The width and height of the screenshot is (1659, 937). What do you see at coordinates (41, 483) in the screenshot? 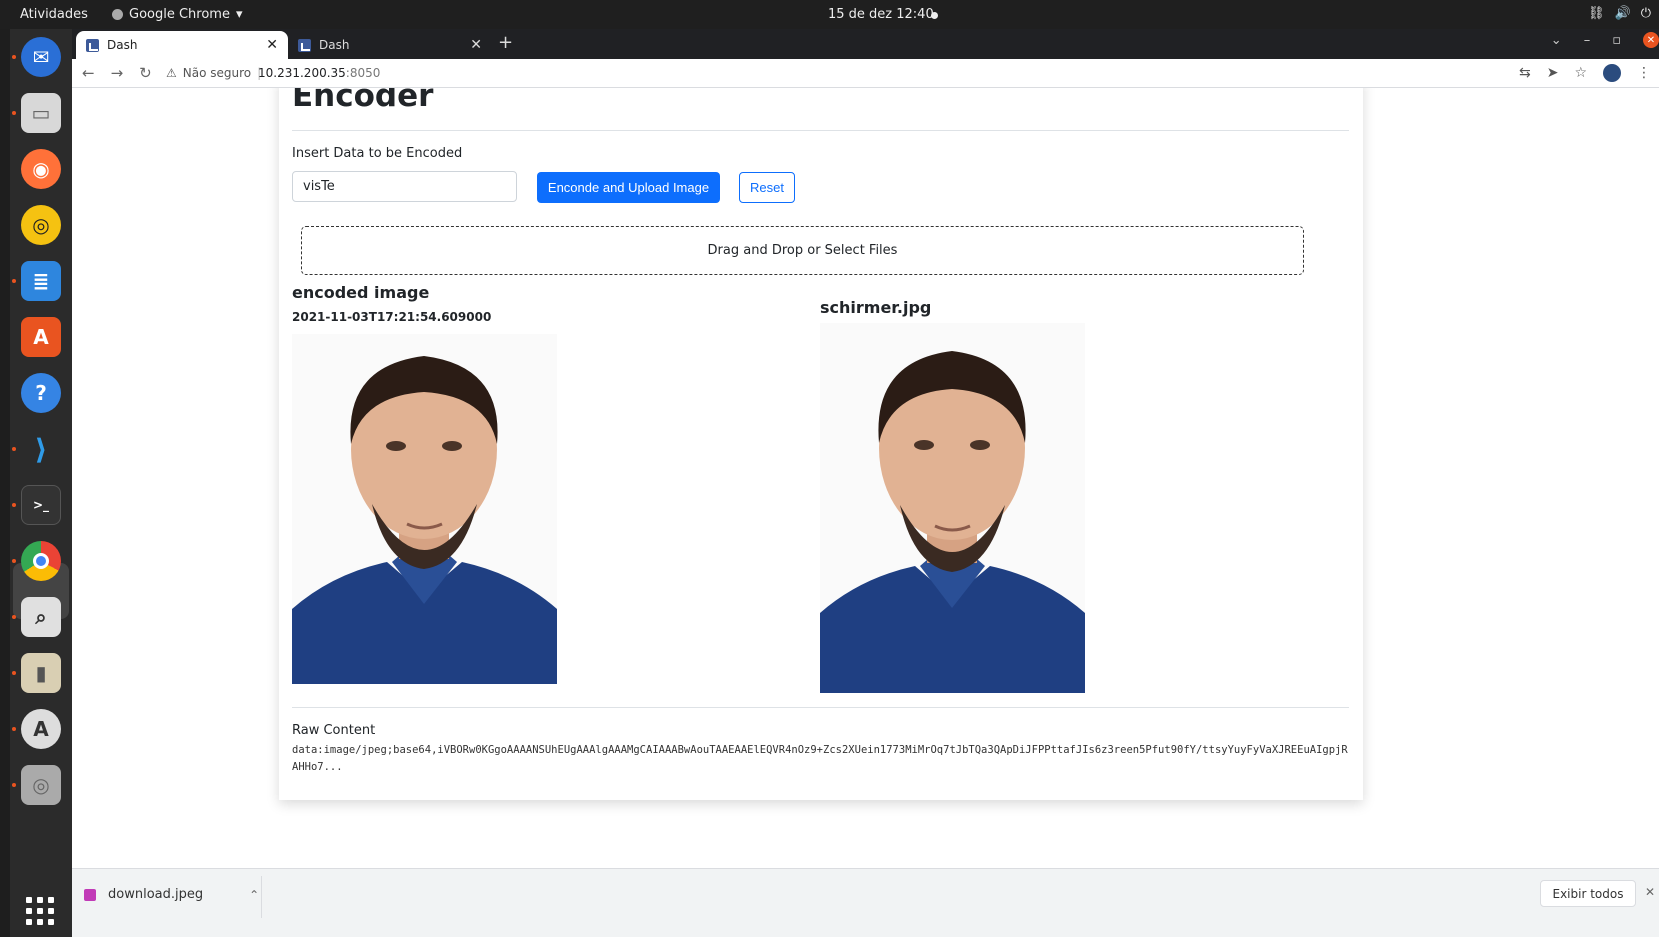
I see `dock: ✉ ▭ ◉ ◎ ≣ A ? ⟩ >_ ⌕ ▮ A ◎` at bounding box center [41, 483].